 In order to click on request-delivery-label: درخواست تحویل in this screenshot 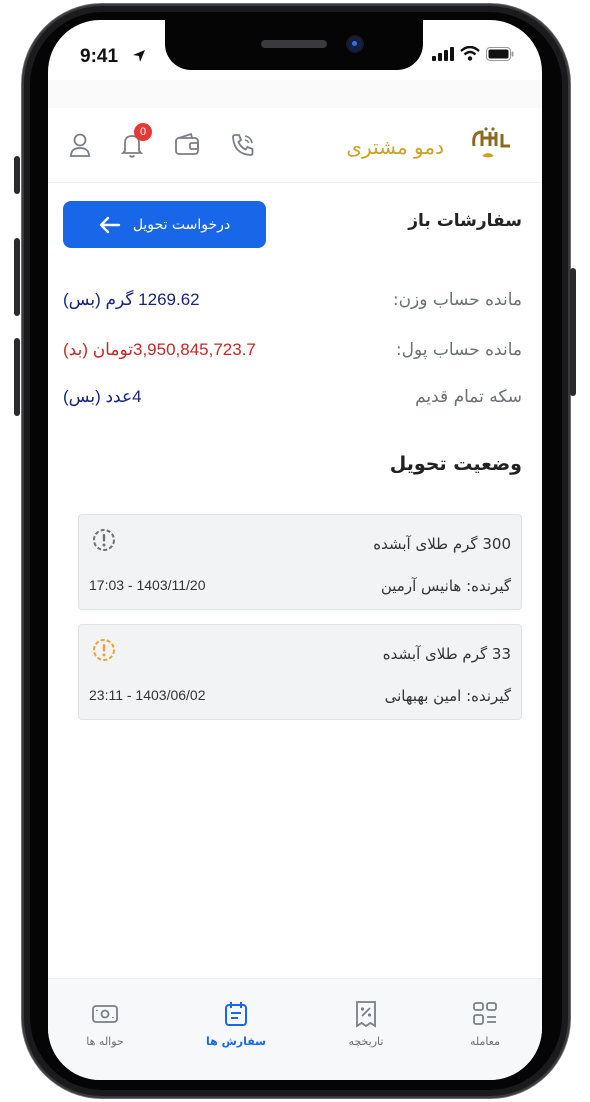, I will do `click(181, 224)`.